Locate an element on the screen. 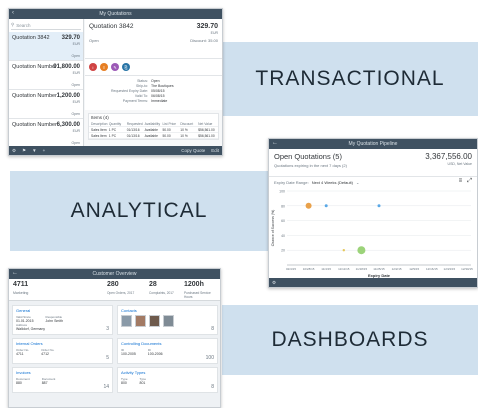 The width and height of the screenshot is (478, 408). filter-label: Expiry Date Range: is located at coordinates (291, 182).